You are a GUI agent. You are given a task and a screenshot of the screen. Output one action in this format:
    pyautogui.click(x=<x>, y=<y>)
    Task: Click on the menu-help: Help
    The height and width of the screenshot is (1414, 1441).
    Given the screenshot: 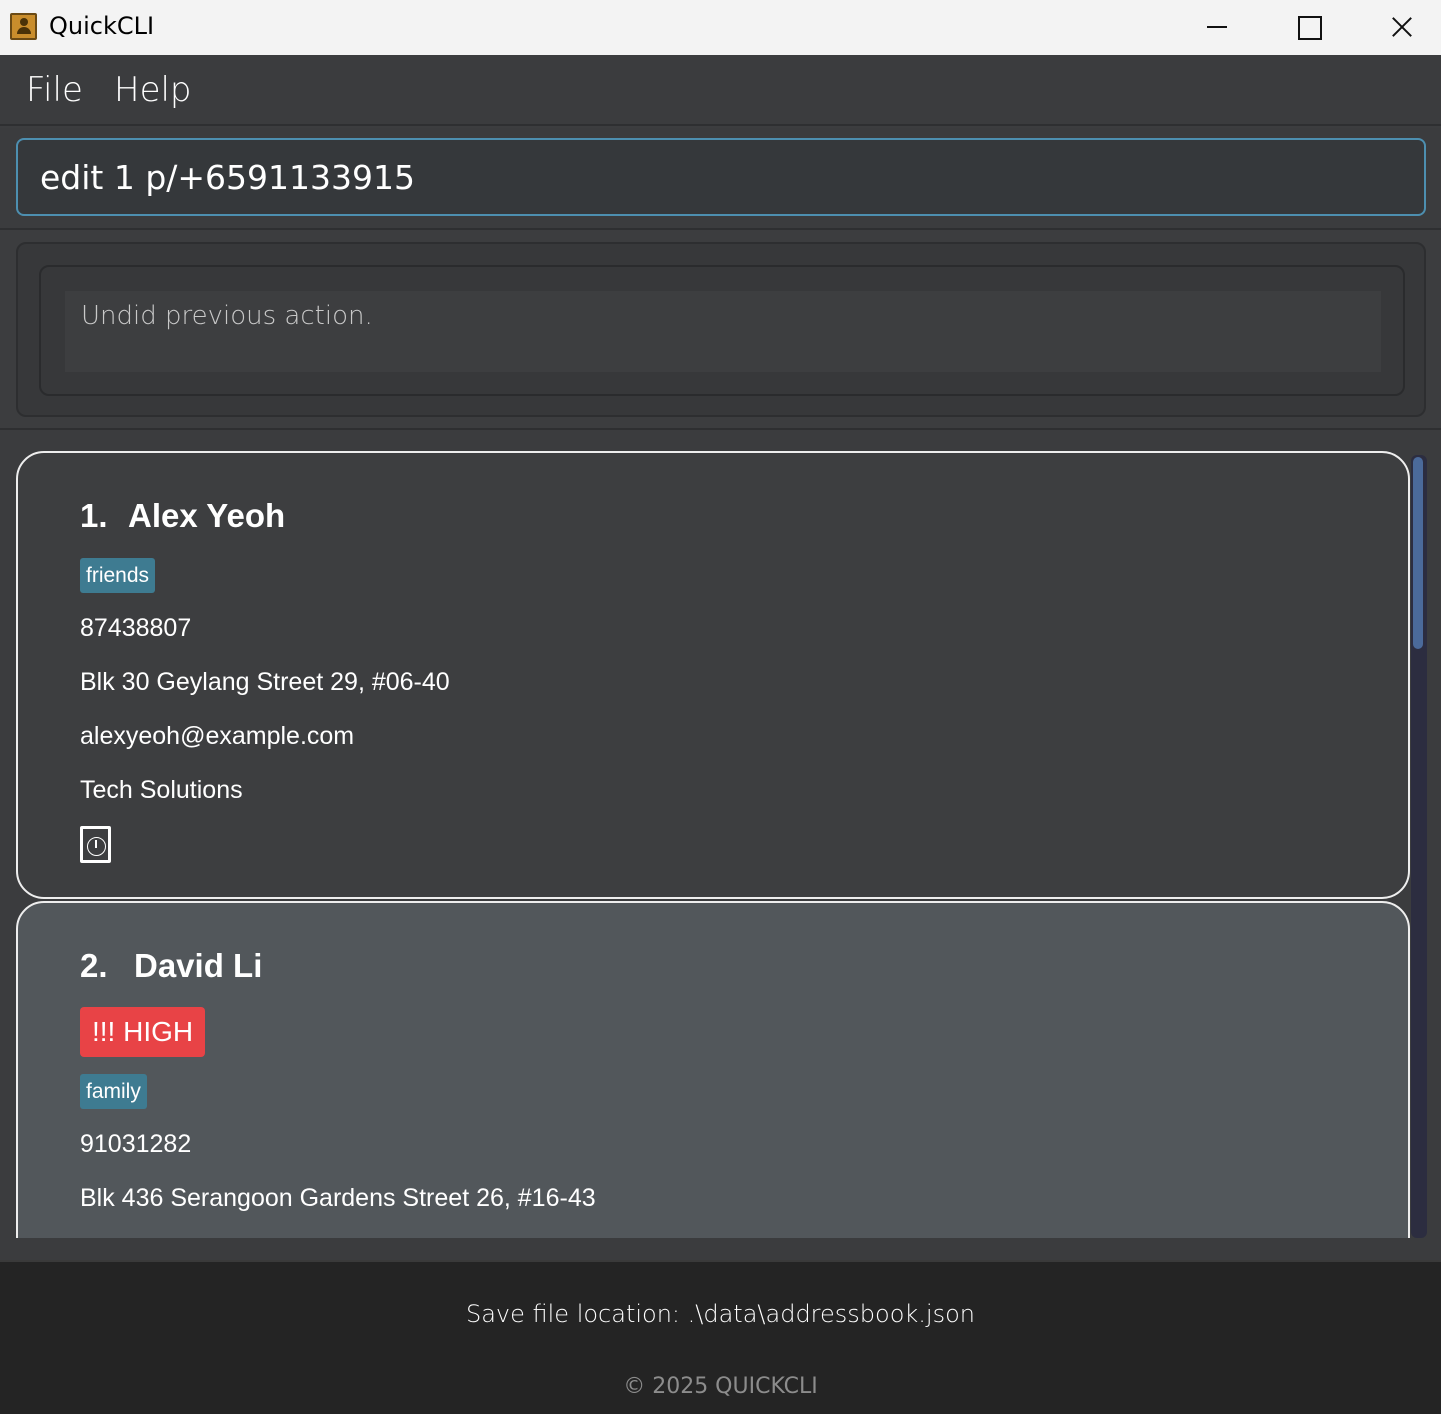 What is the action you would take?
    pyautogui.click(x=153, y=90)
    